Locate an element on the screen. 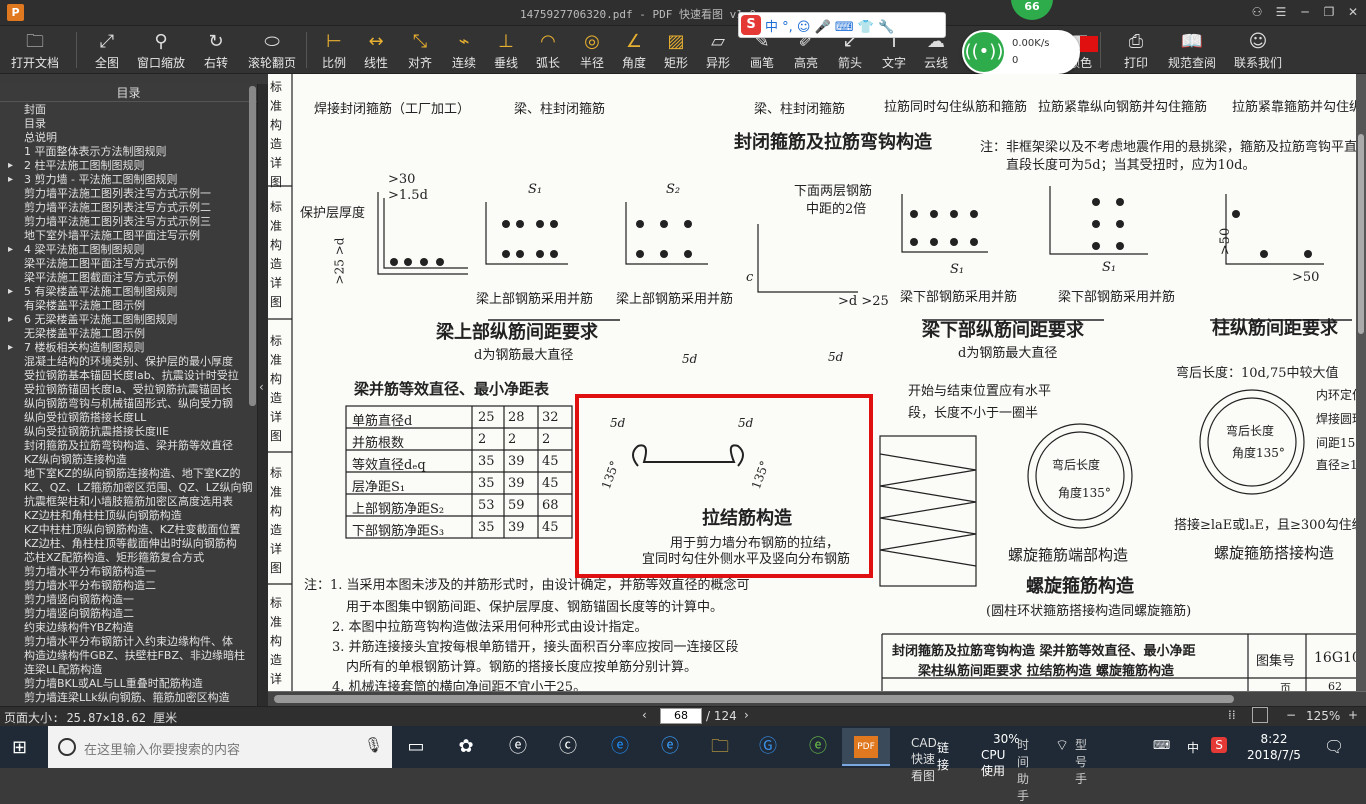  toc-item: 剪力墙水平分布钢筋计入约束边缘构件、体 is located at coordinates (128, 642).